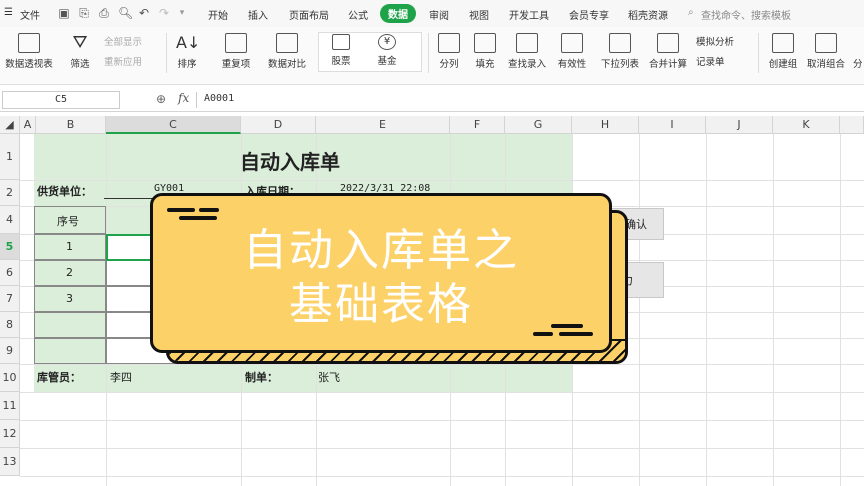 This screenshot has height=486, width=864. I want to click on what-if-analysis-button: 模拟分析, so click(715, 41).